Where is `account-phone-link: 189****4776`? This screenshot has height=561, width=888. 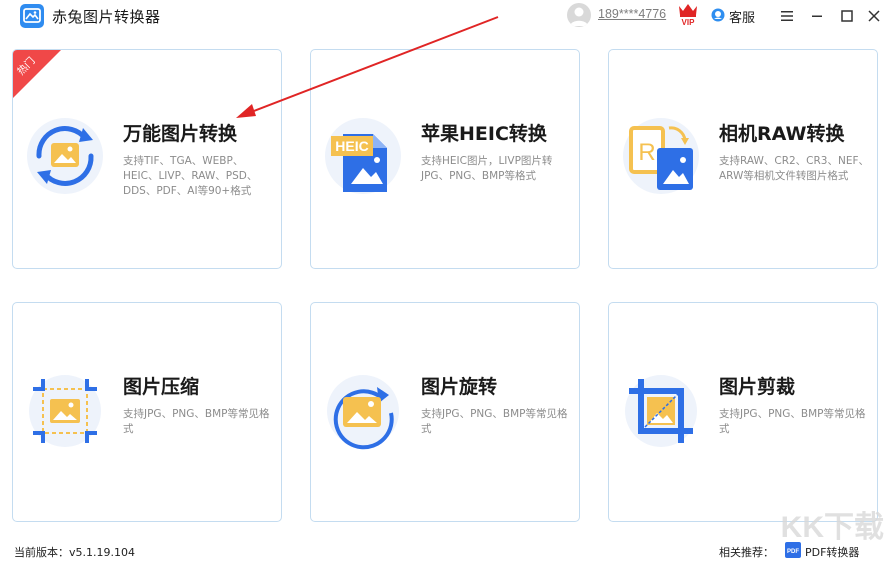
account-phone-link: 189****4776 is located at coordinates (632, 14).